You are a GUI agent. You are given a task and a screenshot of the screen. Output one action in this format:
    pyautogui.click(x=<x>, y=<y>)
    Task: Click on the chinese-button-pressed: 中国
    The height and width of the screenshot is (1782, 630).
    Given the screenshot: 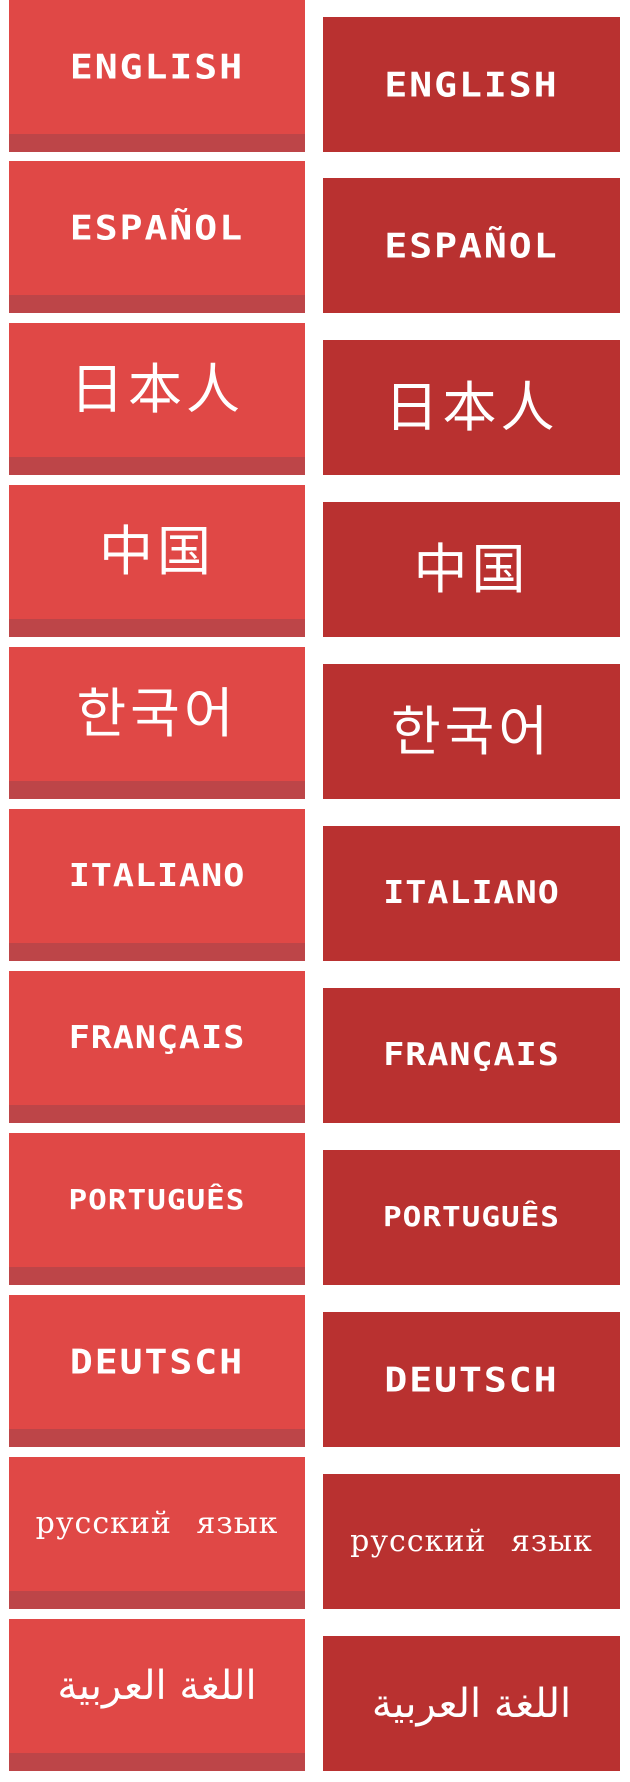 What is the action you would take?
    pyautogui.click(x=471, y=569)
    